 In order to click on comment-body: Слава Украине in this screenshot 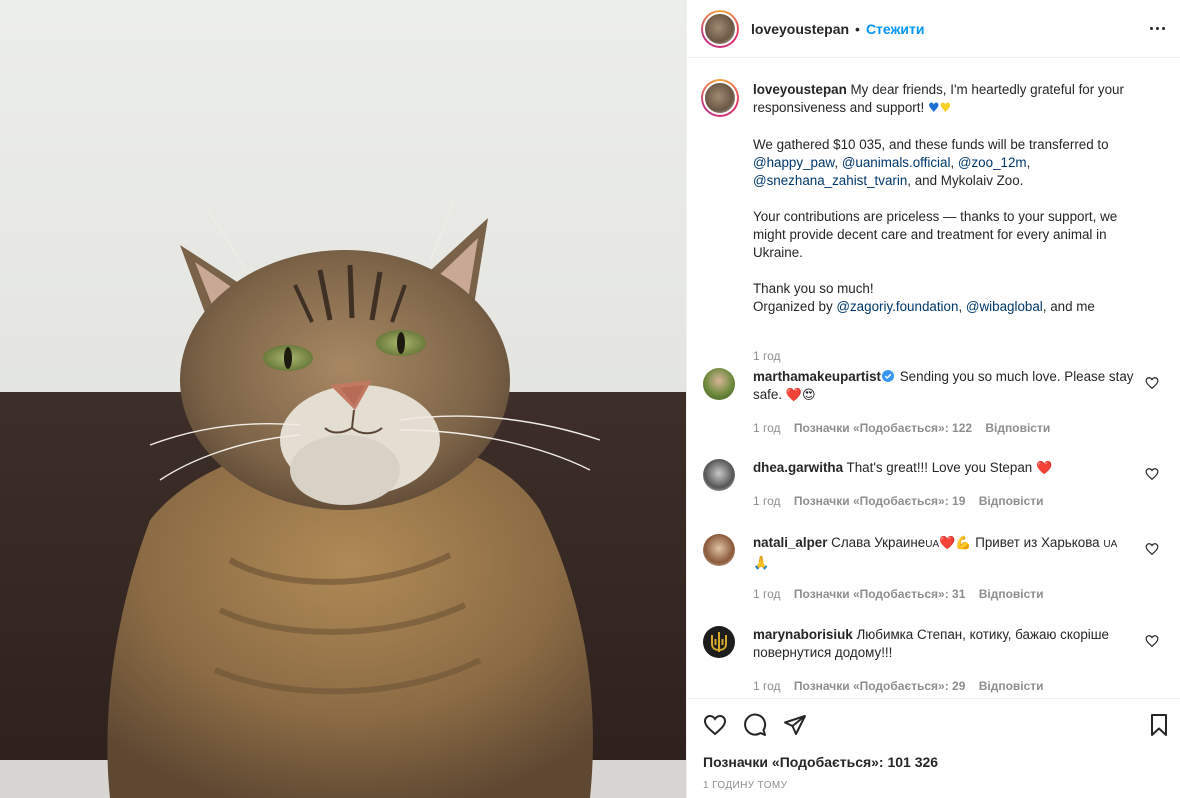, I will do `click(878, 542)`.